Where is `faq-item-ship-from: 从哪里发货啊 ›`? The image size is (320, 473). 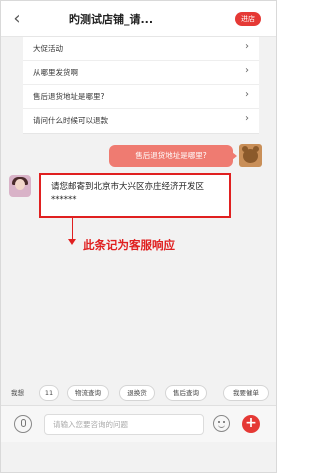
faq-item-ship-from: 从哪里发货啊 › is located at coordinates (141, 73).